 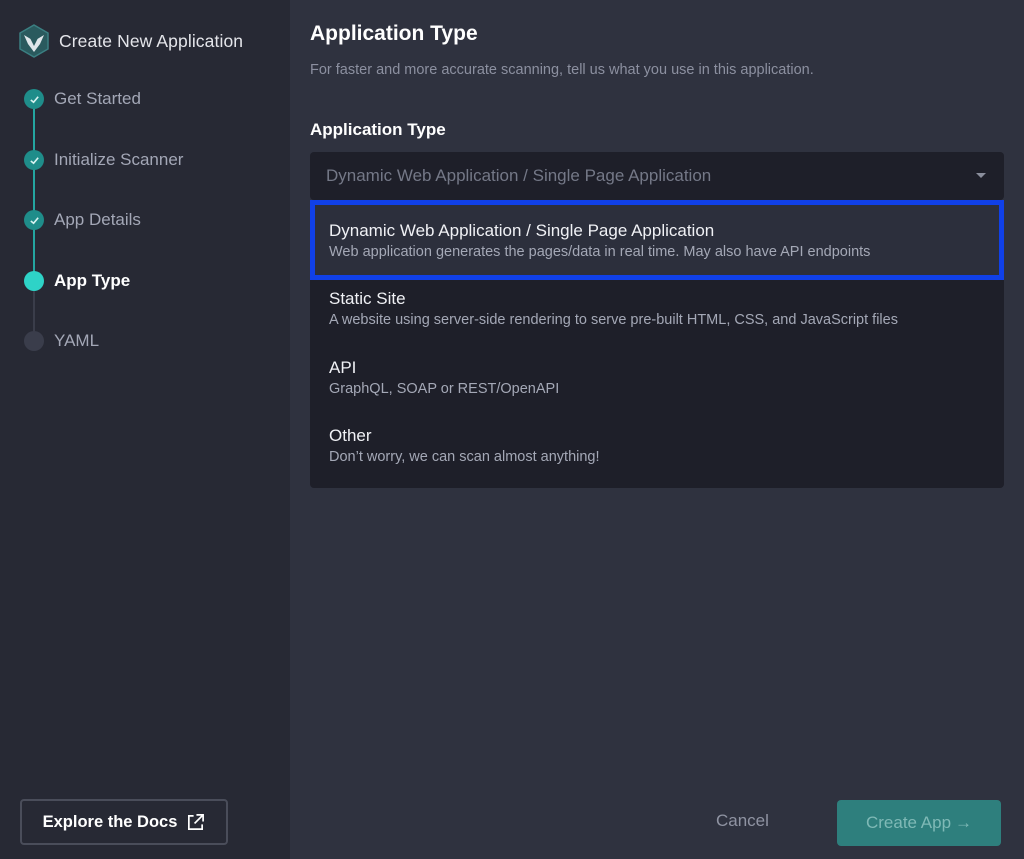 What do you see at coordinates (964, 822) in the screenshot?
I see `arrow-right-icon: →` at bounding box center [964, 822].